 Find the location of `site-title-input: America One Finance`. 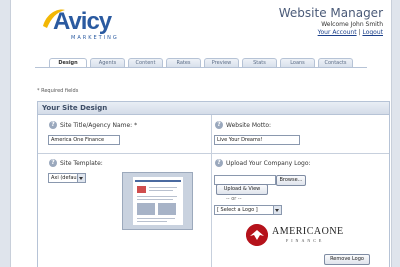

site-title-input: America One Finance is located at coordinates (84, 140).